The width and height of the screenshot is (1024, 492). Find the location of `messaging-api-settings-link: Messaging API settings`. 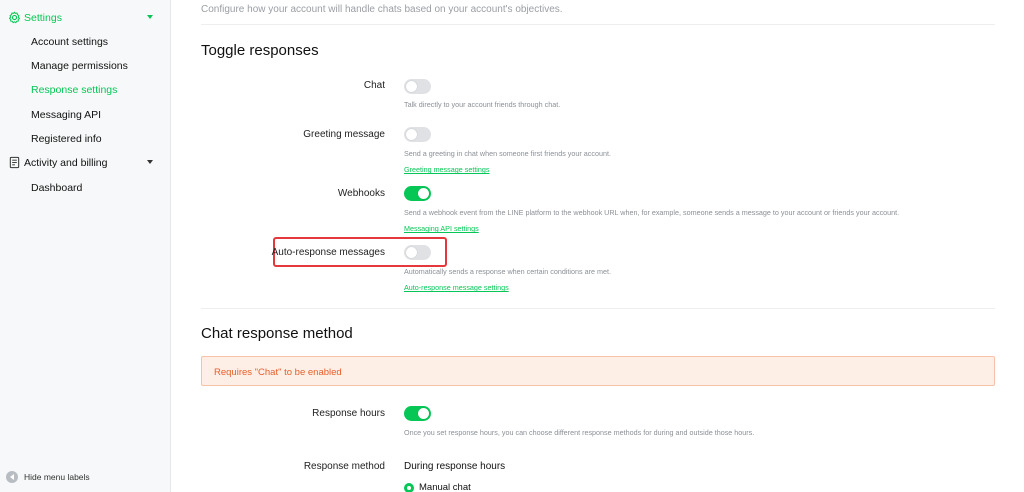

messaging-api-settings-link: Messaging API settings is located at coordinates (441, 228).